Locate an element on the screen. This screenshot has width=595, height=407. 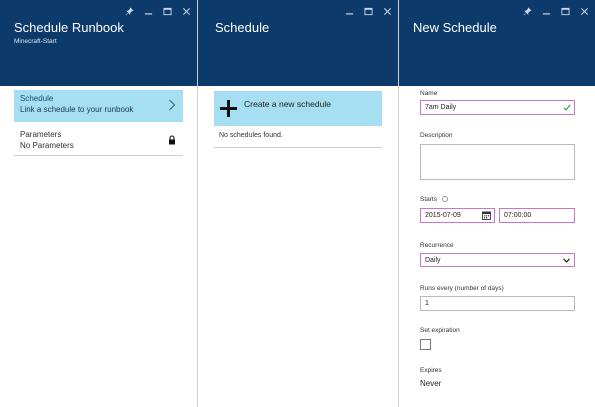
starts-label-wrap: Starts is located at coordinates (434, 199).